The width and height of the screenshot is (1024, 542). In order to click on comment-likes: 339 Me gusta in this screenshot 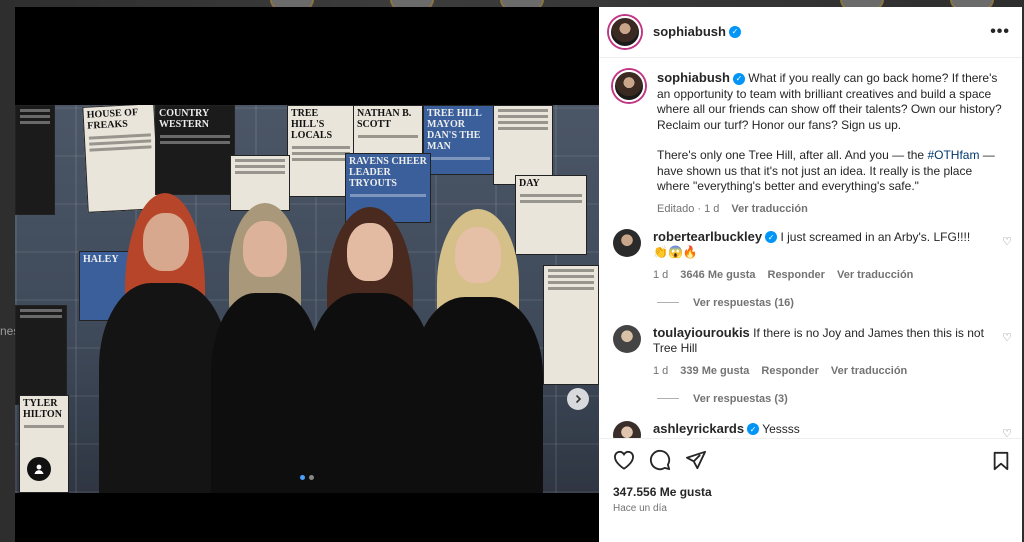, I will do `click(714, 371)`.